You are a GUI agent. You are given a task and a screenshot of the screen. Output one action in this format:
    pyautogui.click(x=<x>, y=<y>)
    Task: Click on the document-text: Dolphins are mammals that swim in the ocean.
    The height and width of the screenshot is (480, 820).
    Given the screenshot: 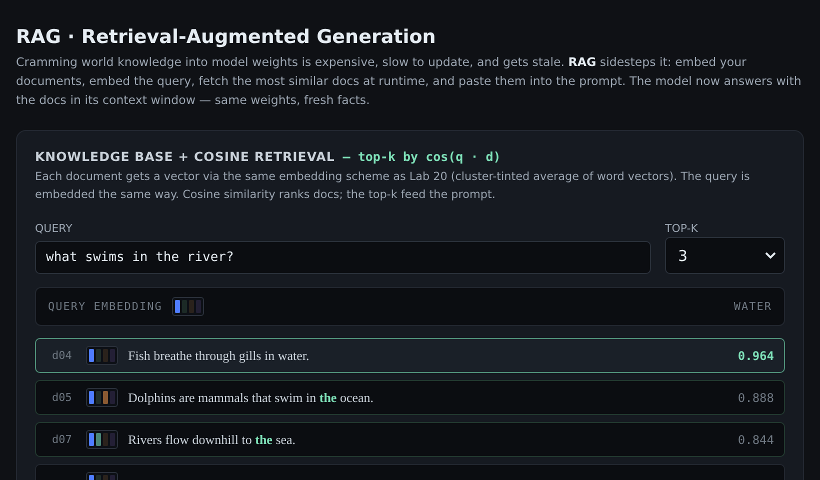 What is the action you would take?
    pyautogui.click(x=251, y=398)
    